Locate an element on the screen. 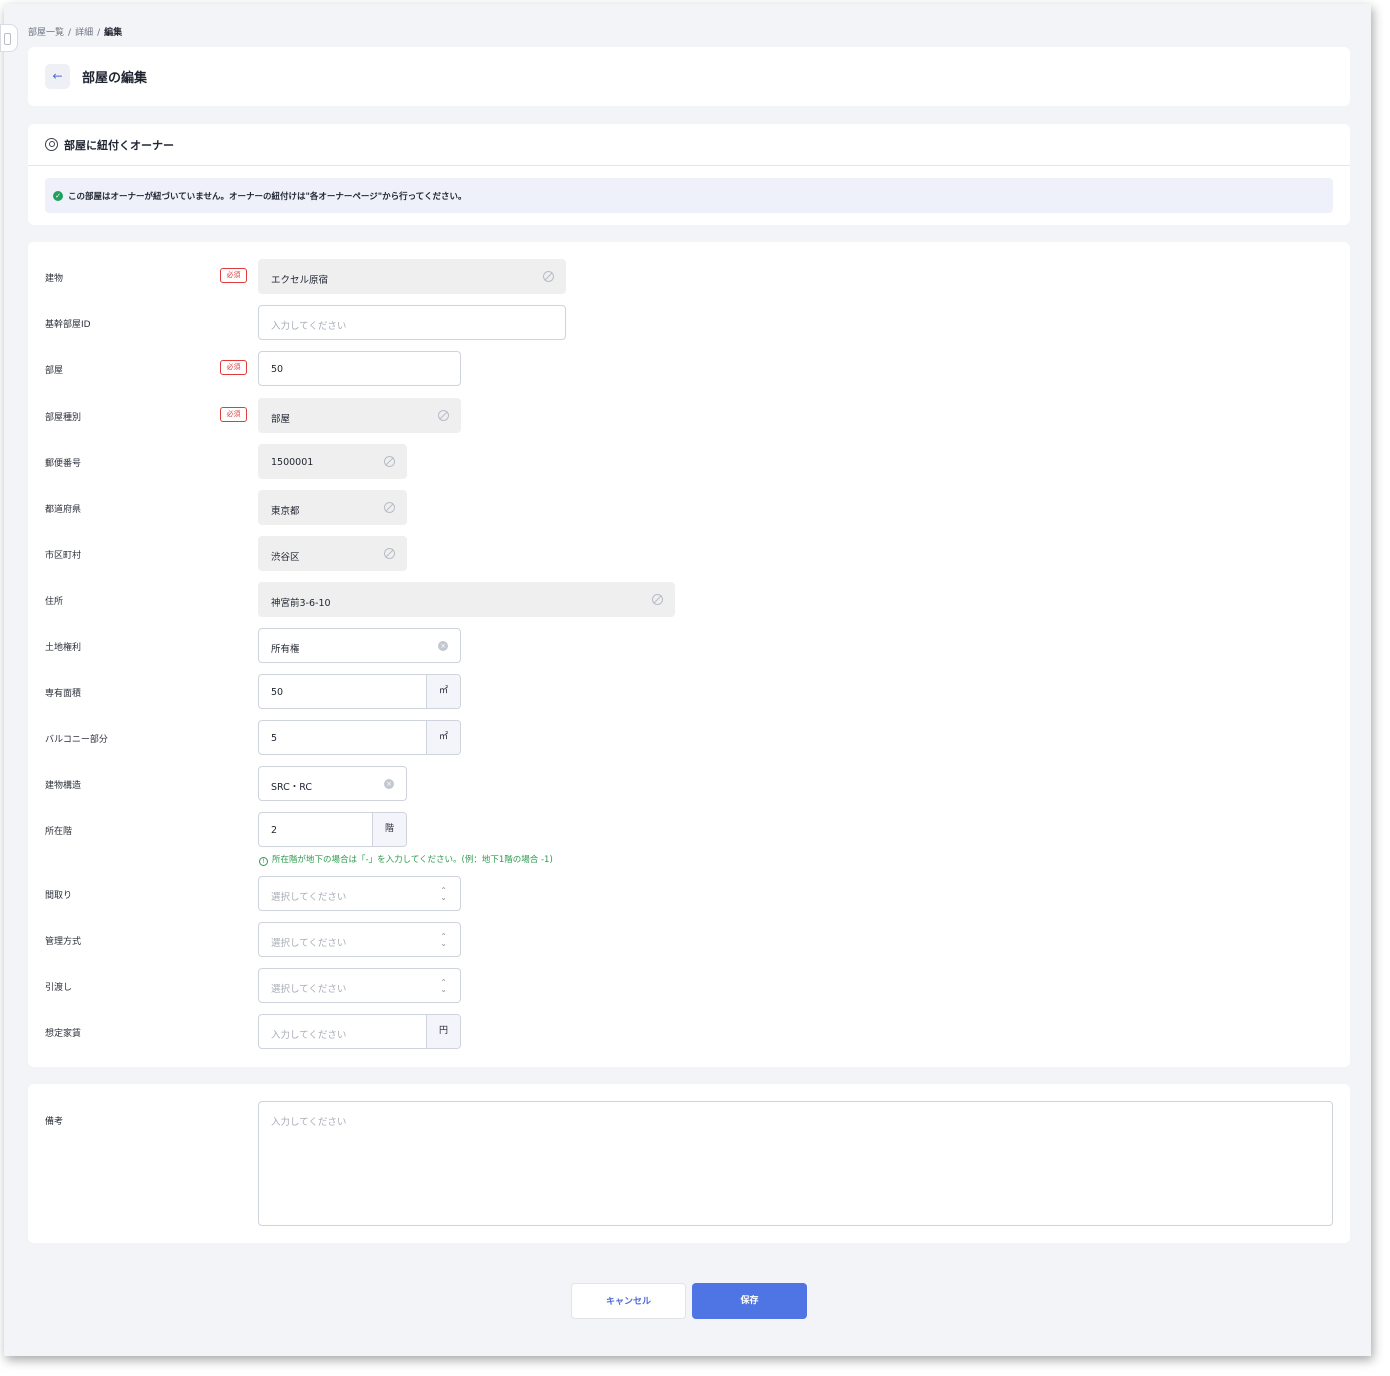  balcony-value: 5 is located at coordinates (274, 738).